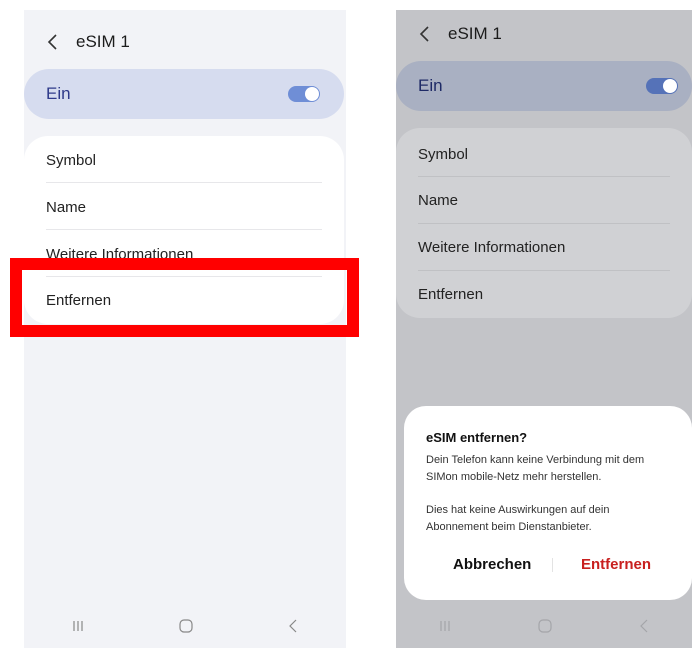  What do you see at coordinates (477, 437) in the screenshot?
I see `dialog-title: eSIM entfernen?` at bounding box center [477, 437].